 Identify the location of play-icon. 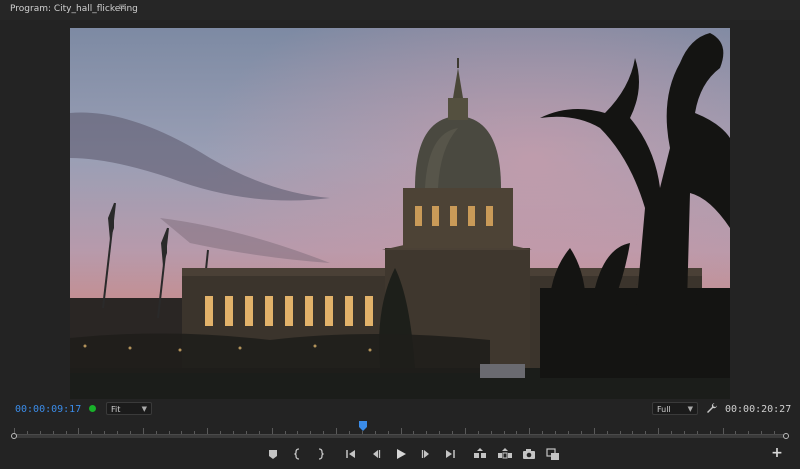
(401, 454).